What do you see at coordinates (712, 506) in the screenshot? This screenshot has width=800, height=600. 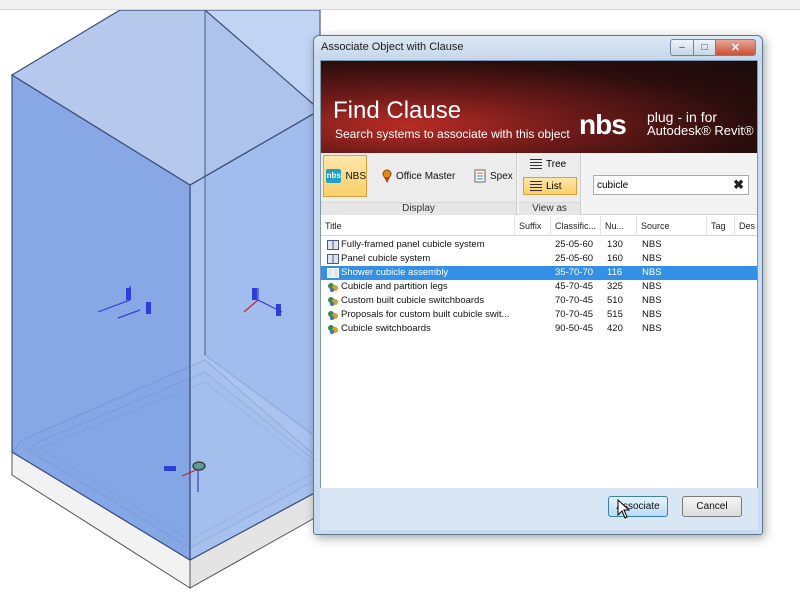 I see `cancel-button: Cancel` at bounding box center [712, 506].